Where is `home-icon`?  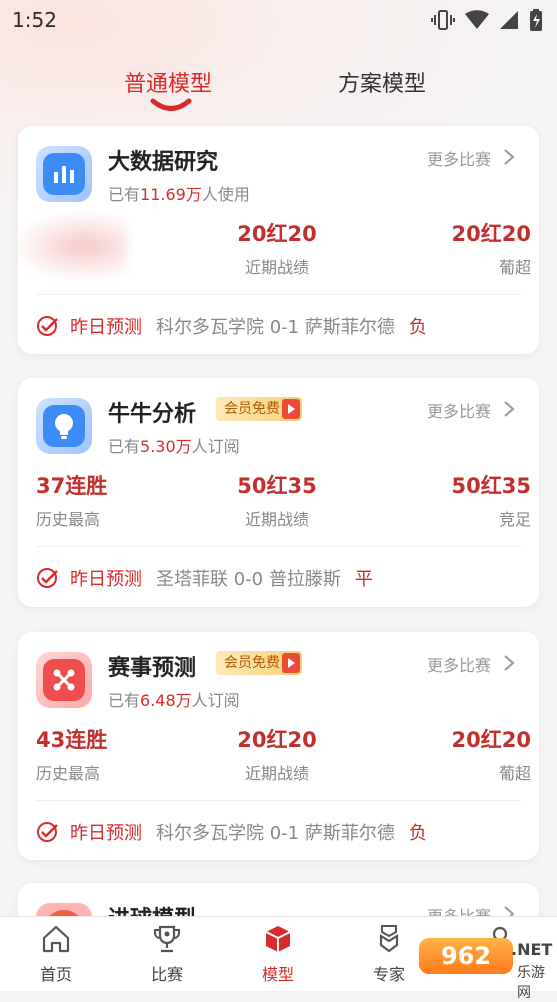 home-icon is located at coordinates (56, 939).